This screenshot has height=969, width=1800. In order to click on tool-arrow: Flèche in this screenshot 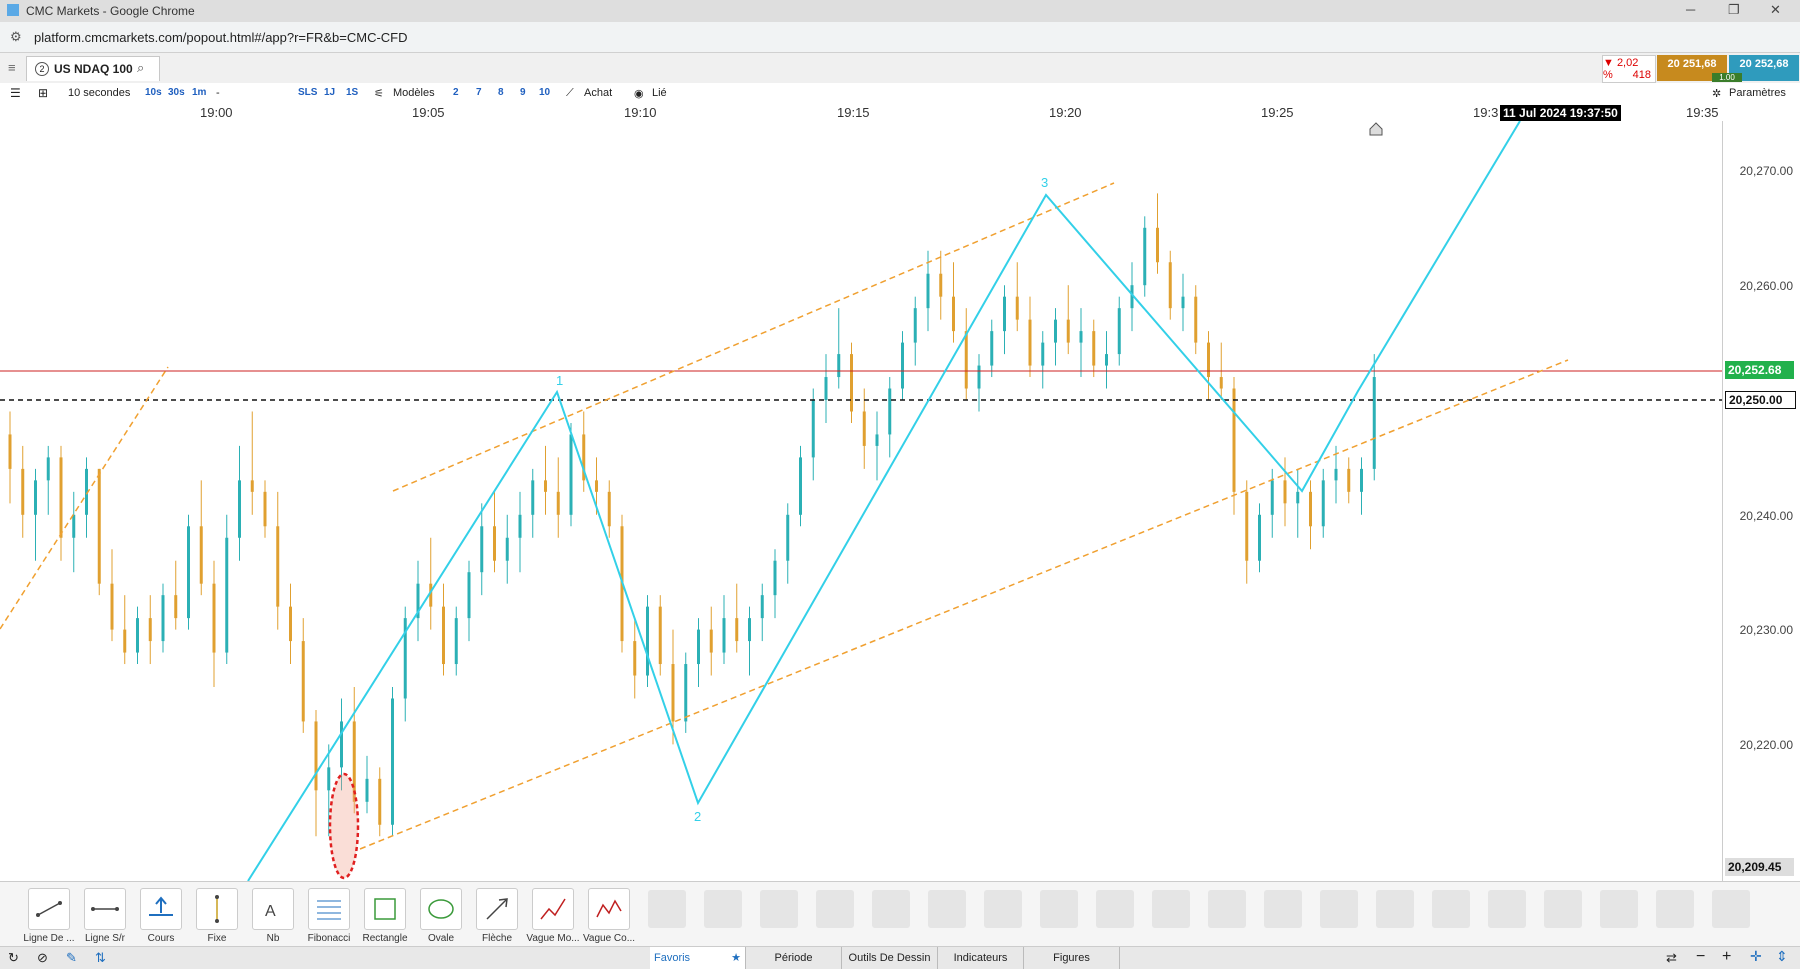, I will do `click(497, 916)`.